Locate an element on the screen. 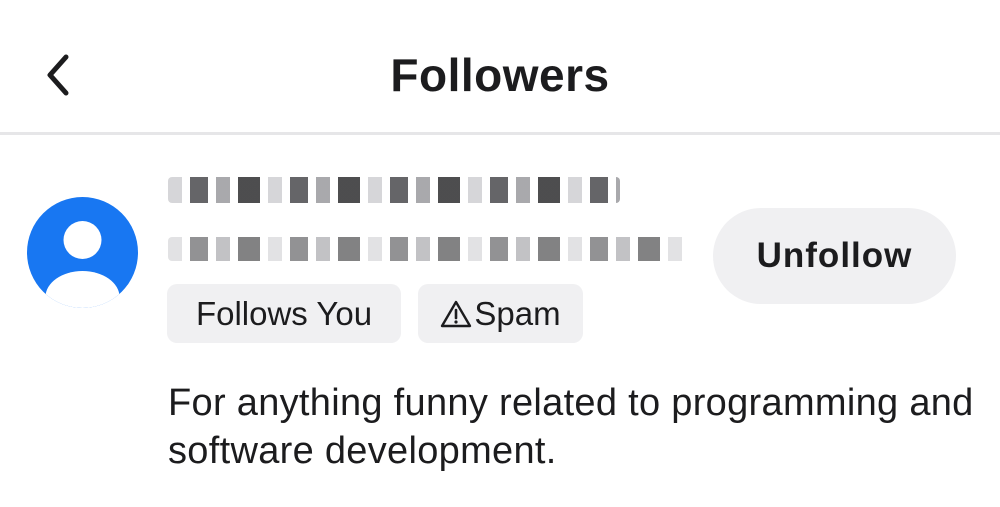 The height and width of the screenshot is (507, 1000). redacted-name is located at coordinates (394, 190).